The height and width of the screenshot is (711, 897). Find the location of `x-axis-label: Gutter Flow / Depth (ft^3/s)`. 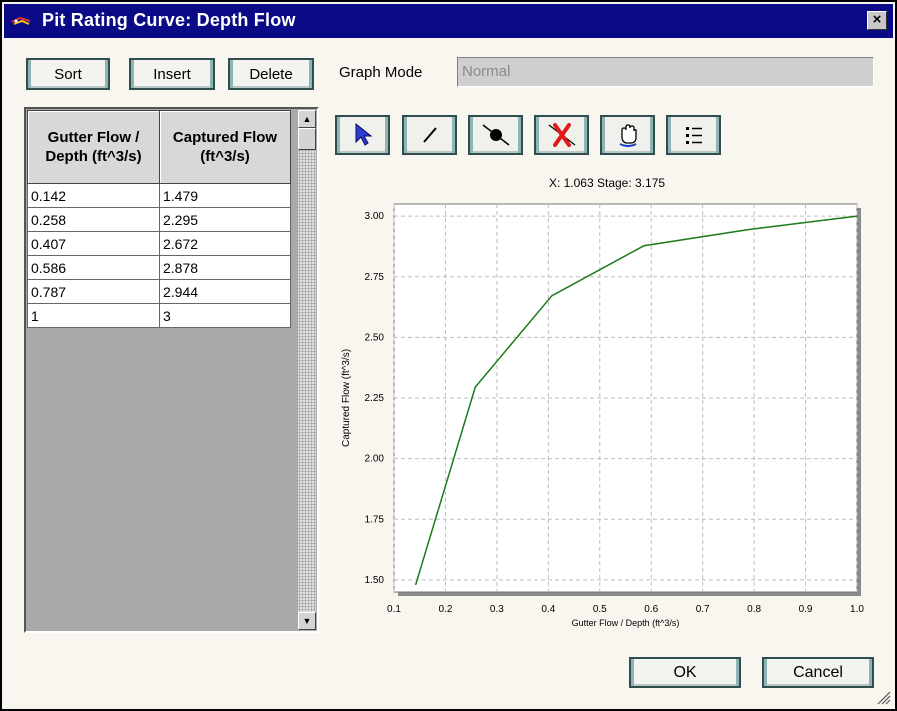

x-axis-label: Gutter Flow / Depth (ft^3/s) is located at coordinates (626, 623).